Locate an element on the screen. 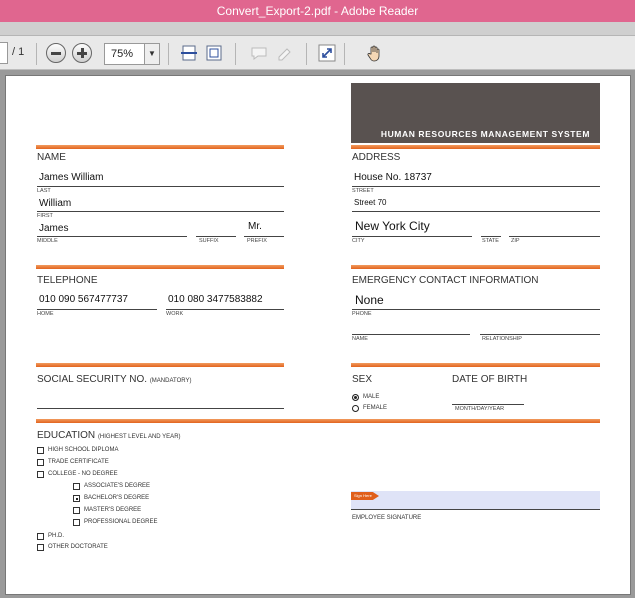  ssn-line is located at coordinates (160, 408).